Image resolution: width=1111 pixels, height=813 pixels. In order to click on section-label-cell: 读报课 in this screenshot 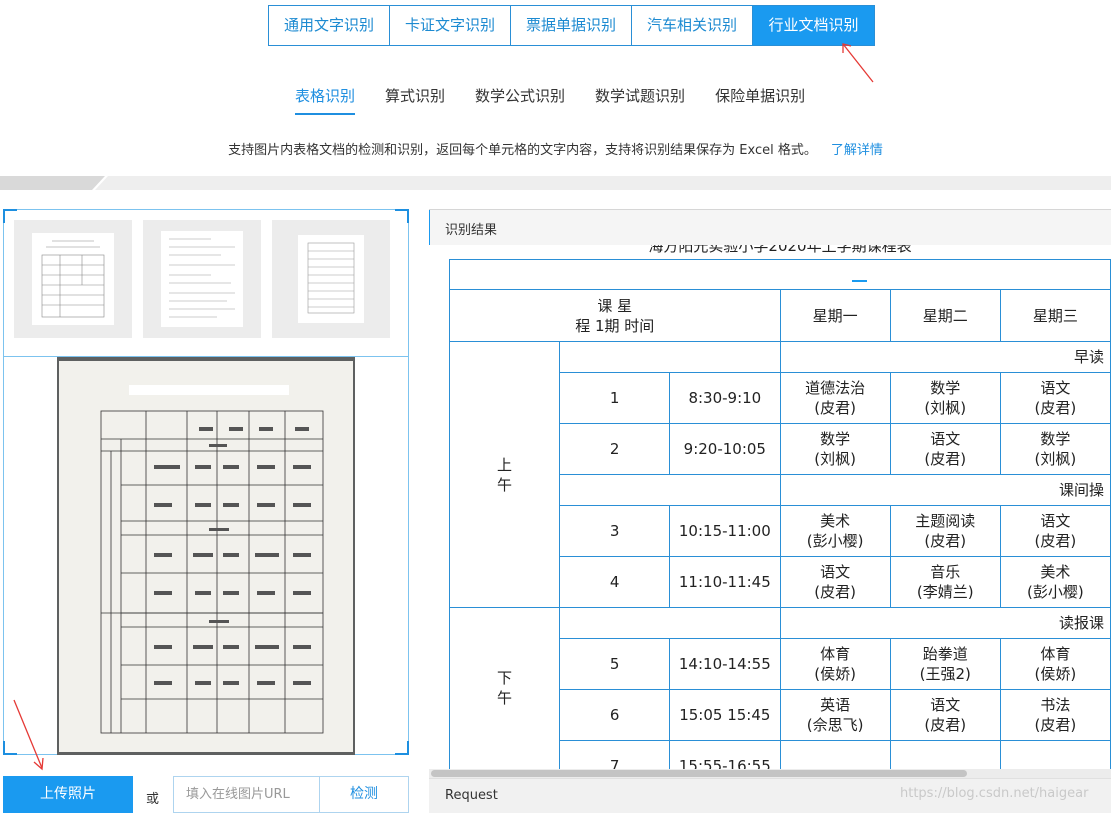, I will do `click(945, 623)`.